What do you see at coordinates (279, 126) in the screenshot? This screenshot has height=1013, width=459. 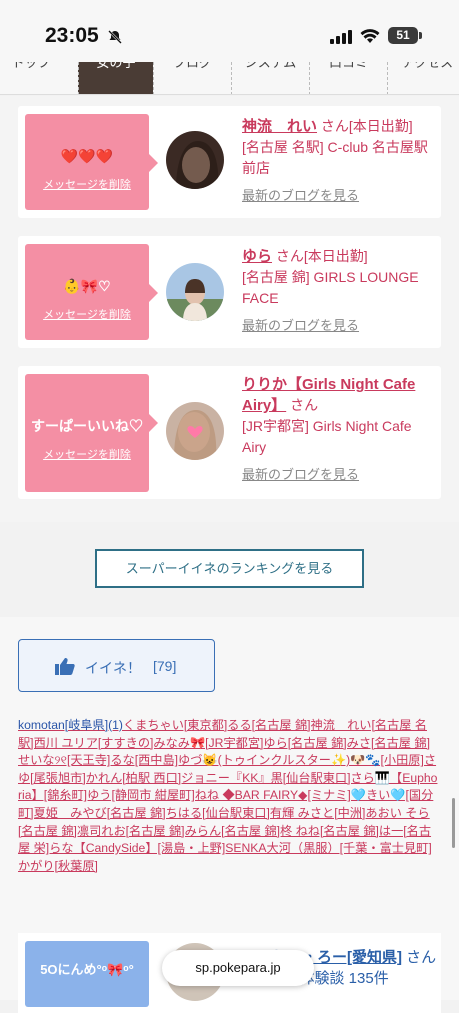 I see `cast-name-link: 神流 れい` at bounding box center [279, 126].